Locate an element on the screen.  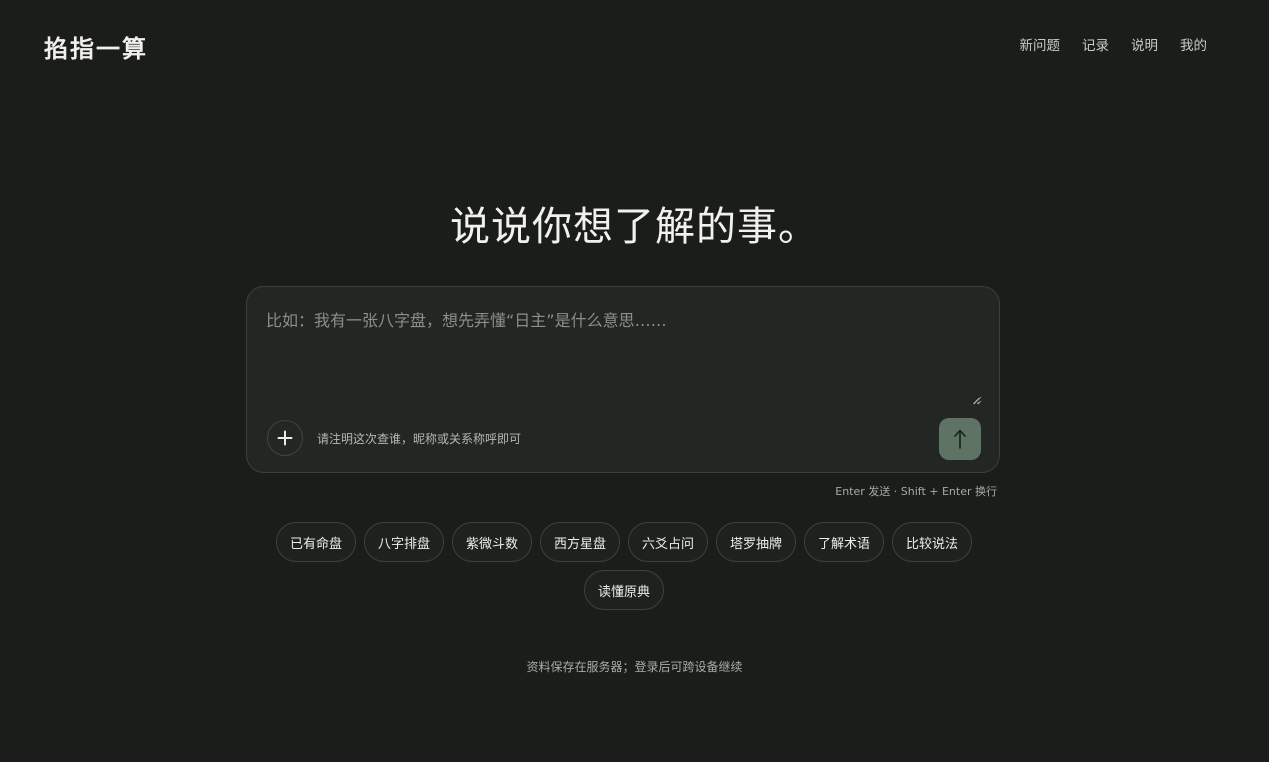
nav-profile: 我的 is located at coordinates (1193, 46).